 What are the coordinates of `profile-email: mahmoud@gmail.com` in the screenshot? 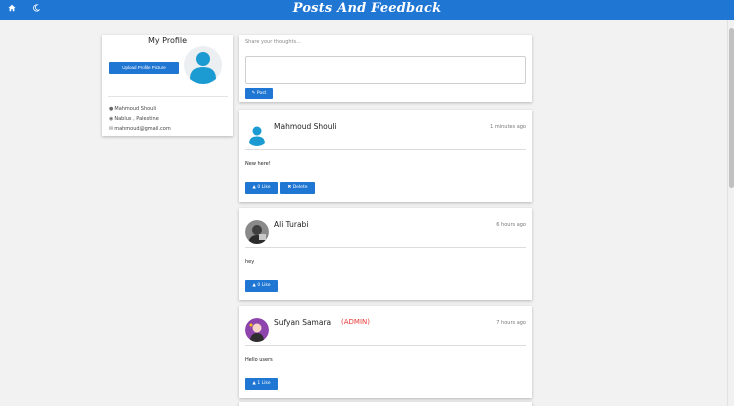 It's located at (142, 129).